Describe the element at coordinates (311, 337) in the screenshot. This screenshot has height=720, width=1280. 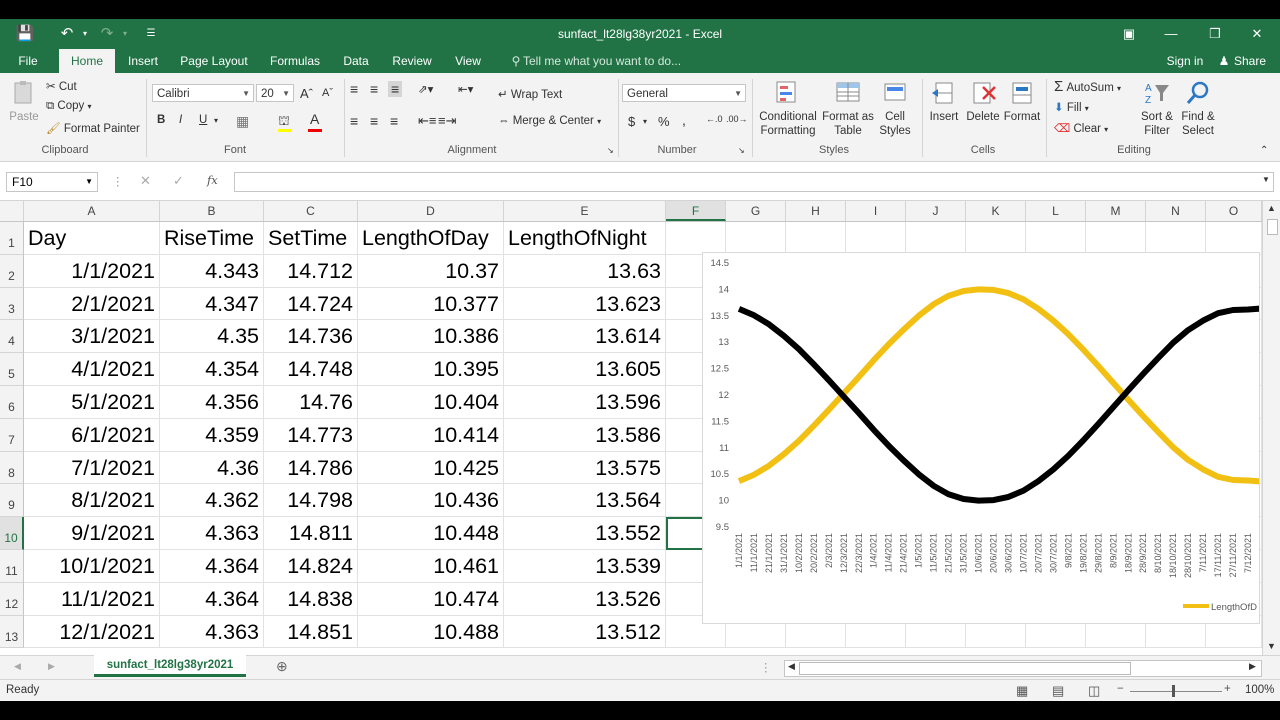
I see `data-cell: 14.736` at that location.